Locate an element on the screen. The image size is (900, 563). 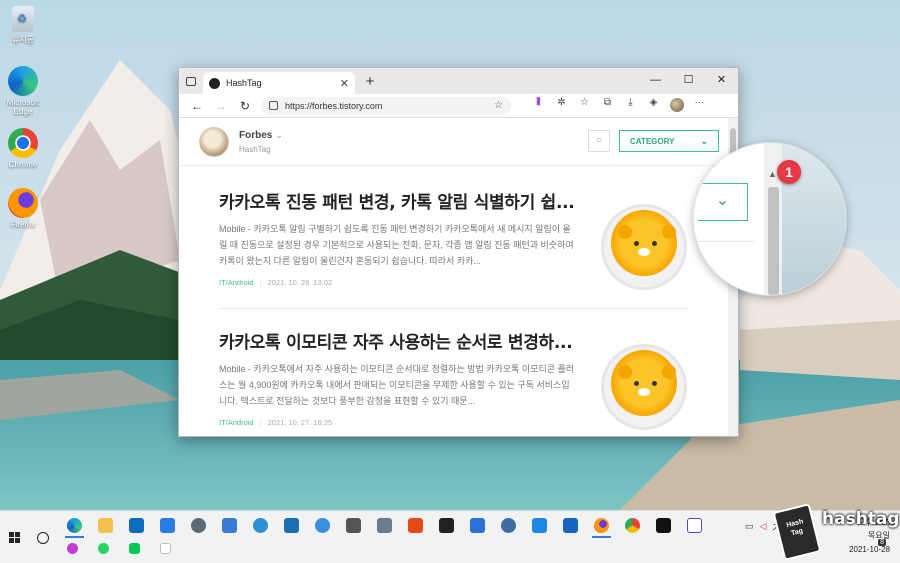
toolbar-extensions: ⦀ ✲ ☆ ⧉ ⤓ ◈ ··· is located at coordinates (619, 106).